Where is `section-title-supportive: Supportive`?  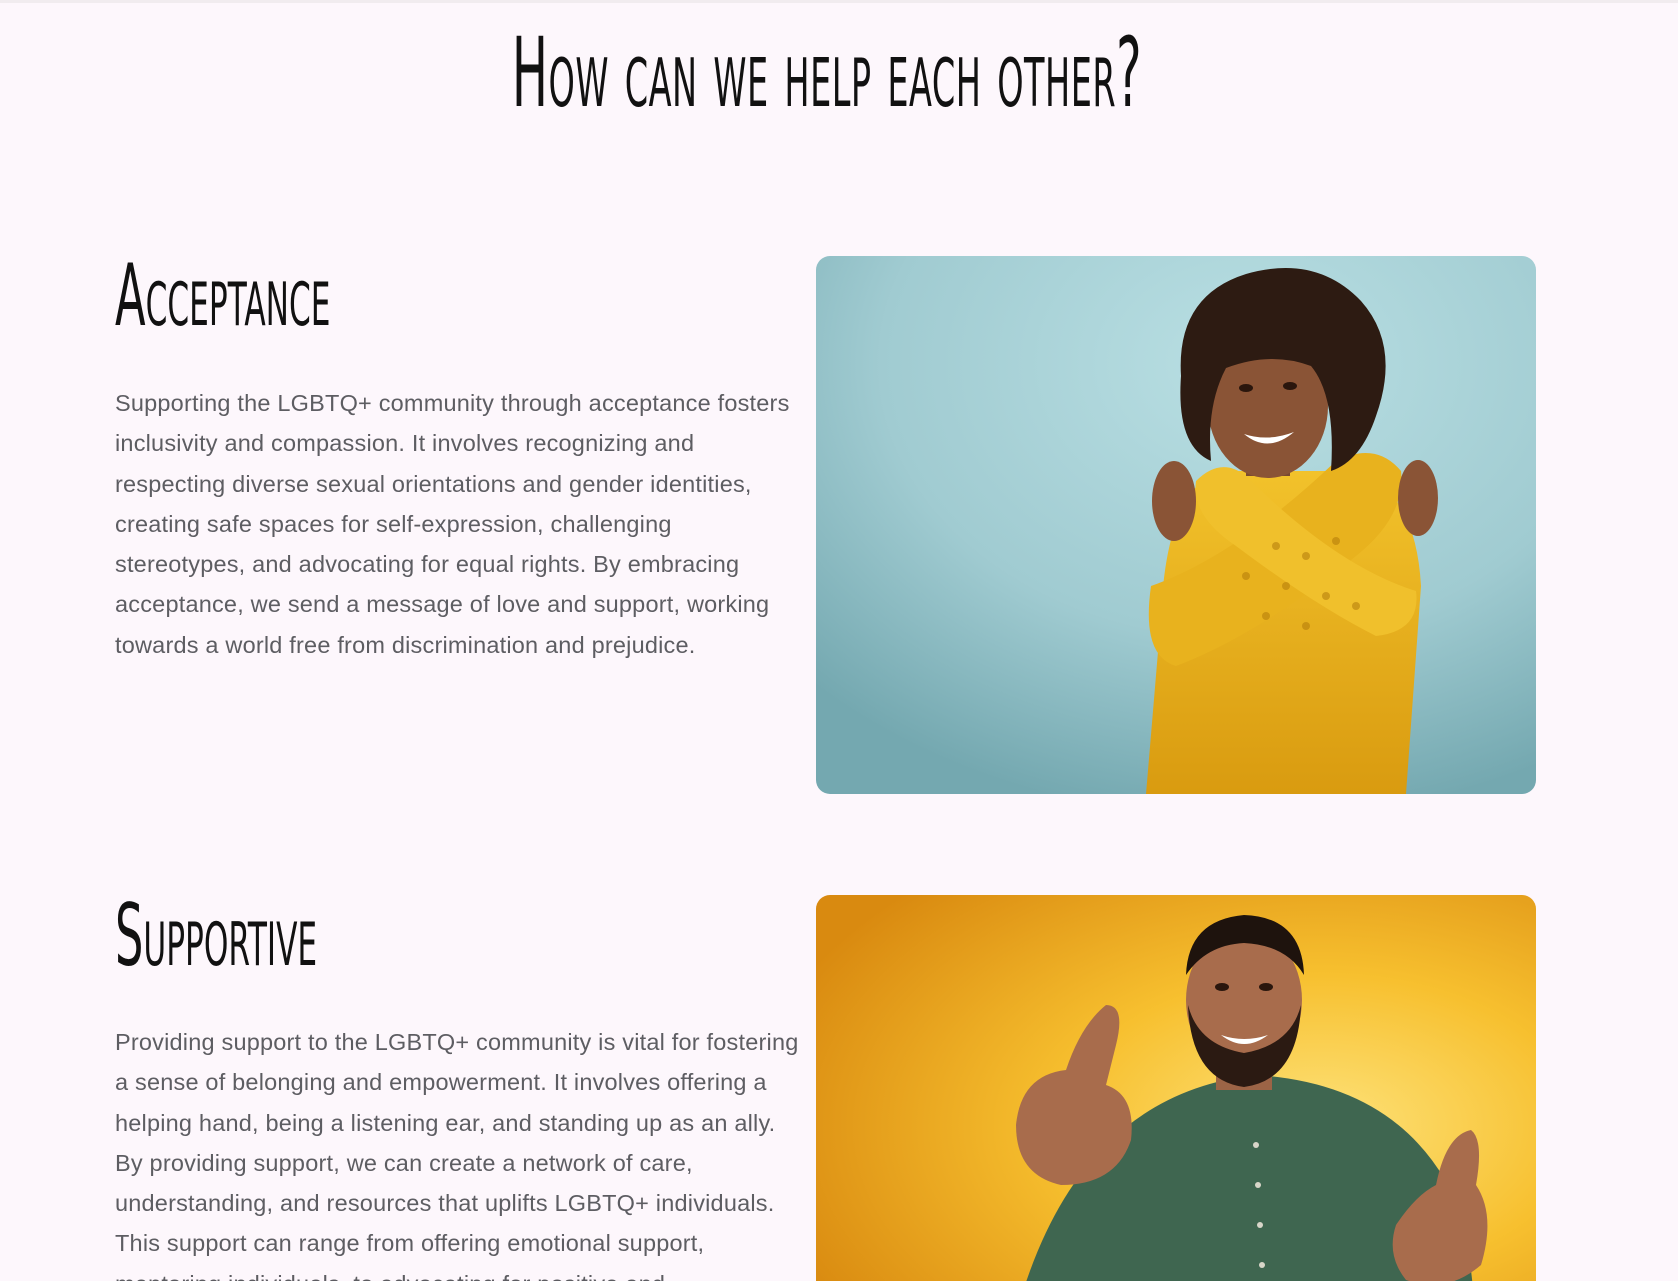 section-title-supportive: Supportive is located at coordinates (216, 936).